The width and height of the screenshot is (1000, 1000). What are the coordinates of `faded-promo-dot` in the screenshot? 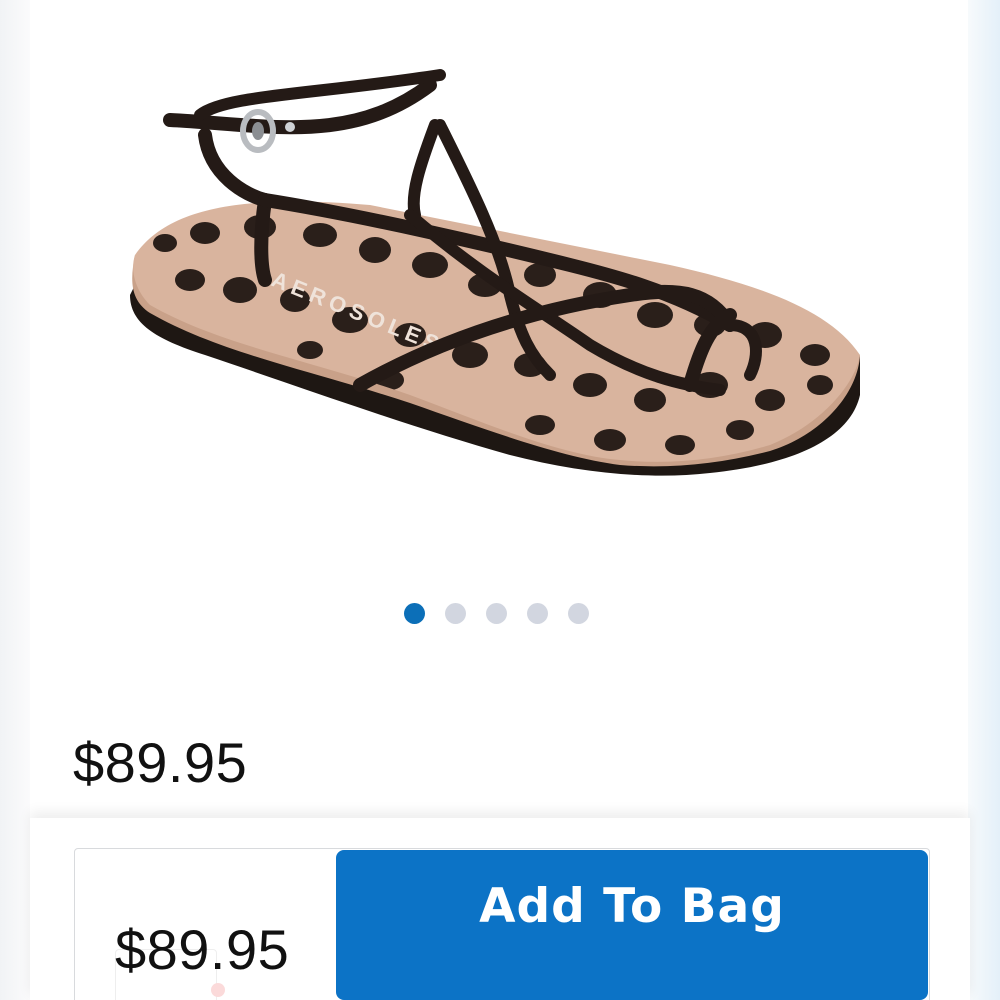 It's located at (218, 990).